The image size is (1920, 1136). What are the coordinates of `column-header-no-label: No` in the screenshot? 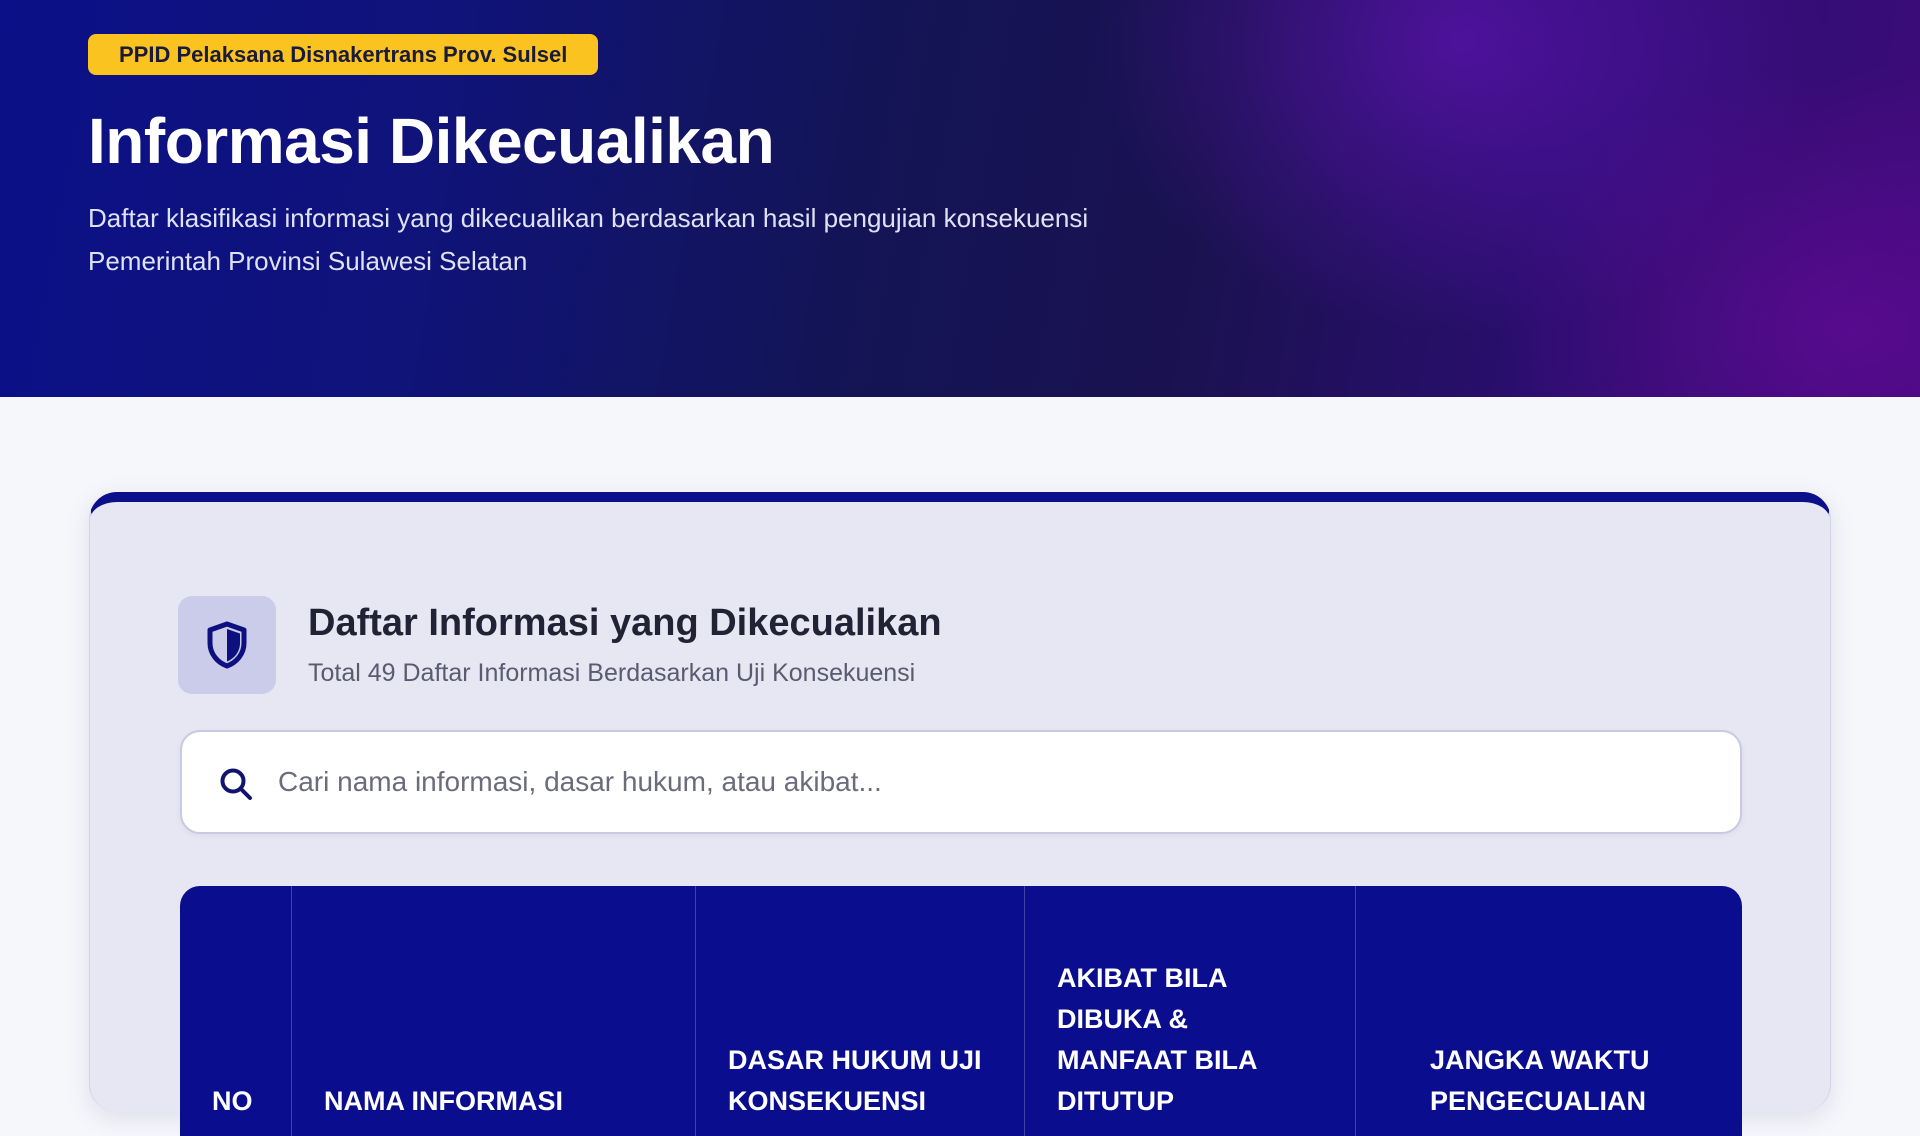 It's located at (232, 1101).